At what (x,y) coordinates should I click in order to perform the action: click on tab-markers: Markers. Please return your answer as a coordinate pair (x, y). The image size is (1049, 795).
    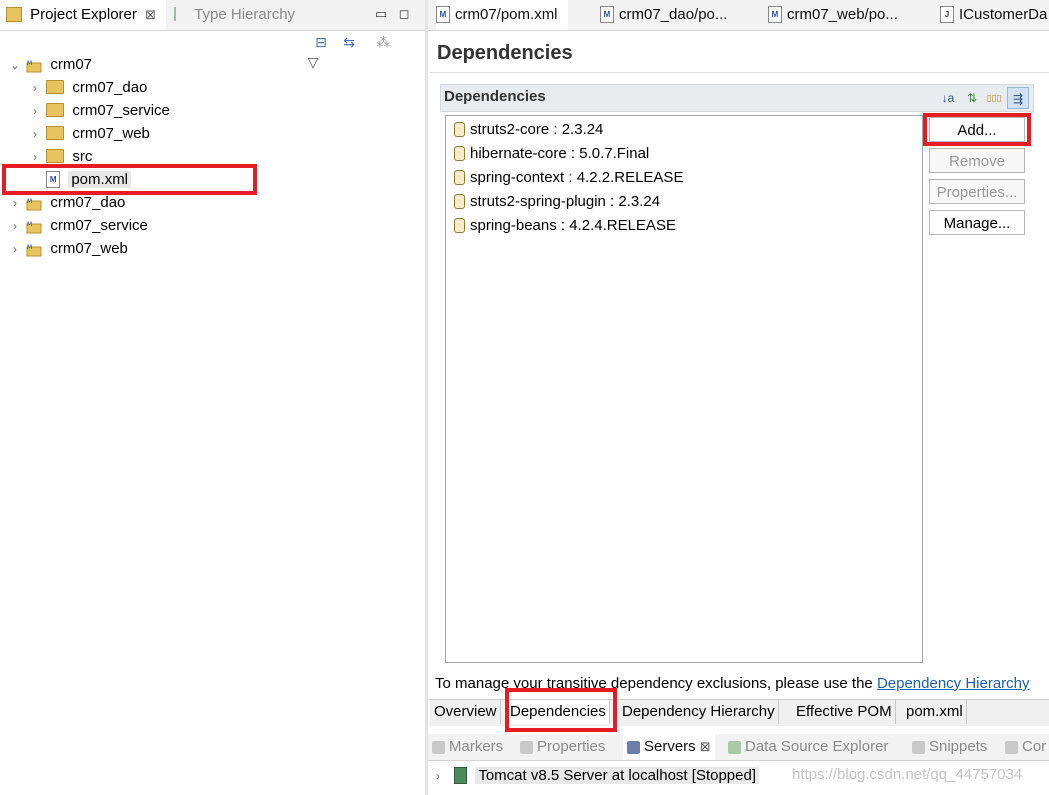
    Looking at the image, I should click on (467, 747).